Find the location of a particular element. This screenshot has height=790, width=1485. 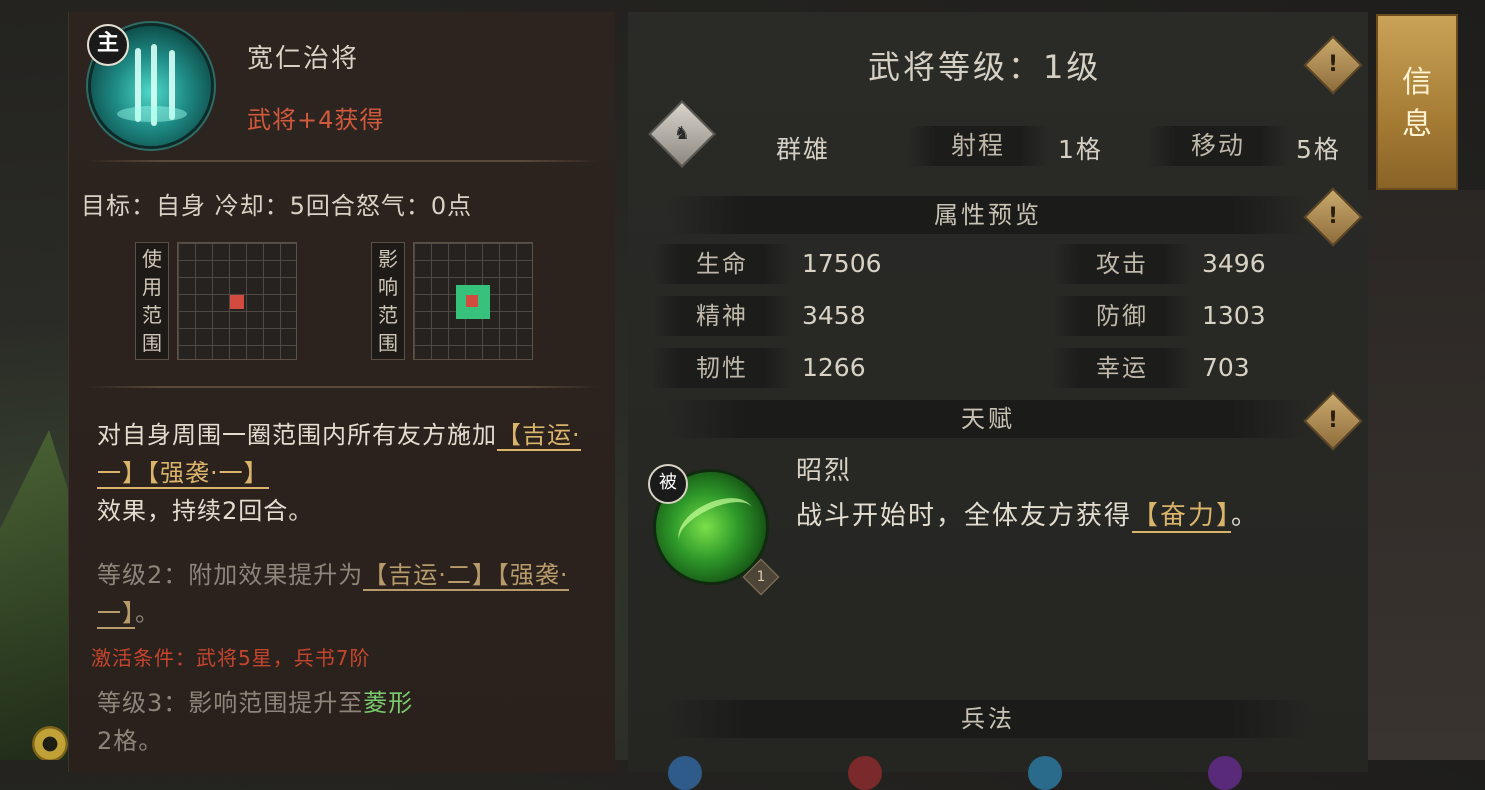

attr-value-defense: 1303 is located at coordinates (1234, 315).